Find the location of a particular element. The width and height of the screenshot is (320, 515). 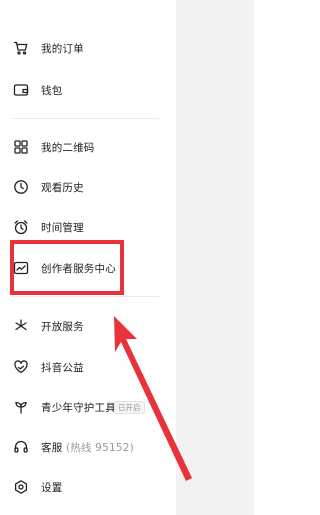

menu-item-label: 客服 (热线 95152) is located at coordinates (87, 447).